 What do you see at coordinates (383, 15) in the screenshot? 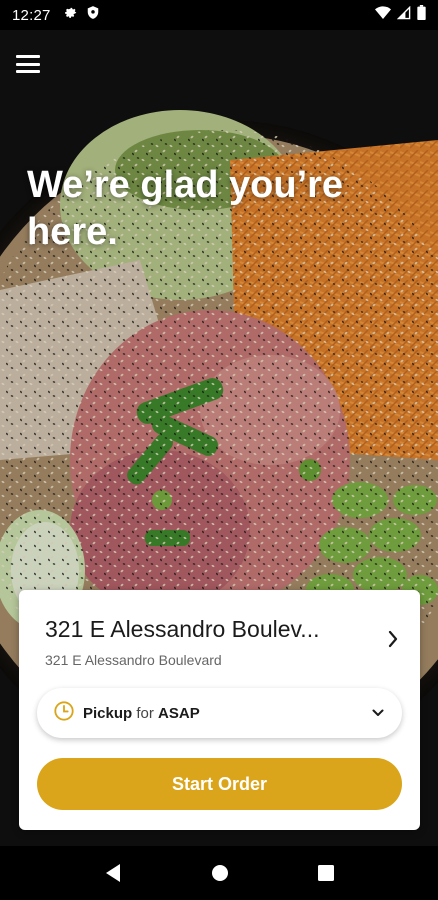
I see `wifi-icon` at bounding box center [383, 15].